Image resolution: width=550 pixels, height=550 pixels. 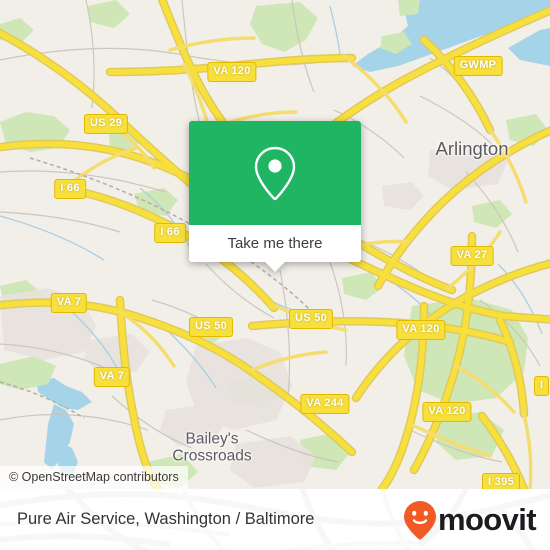 I want to click on take-me-there-label: Take me there, so click(x=275, y=243).